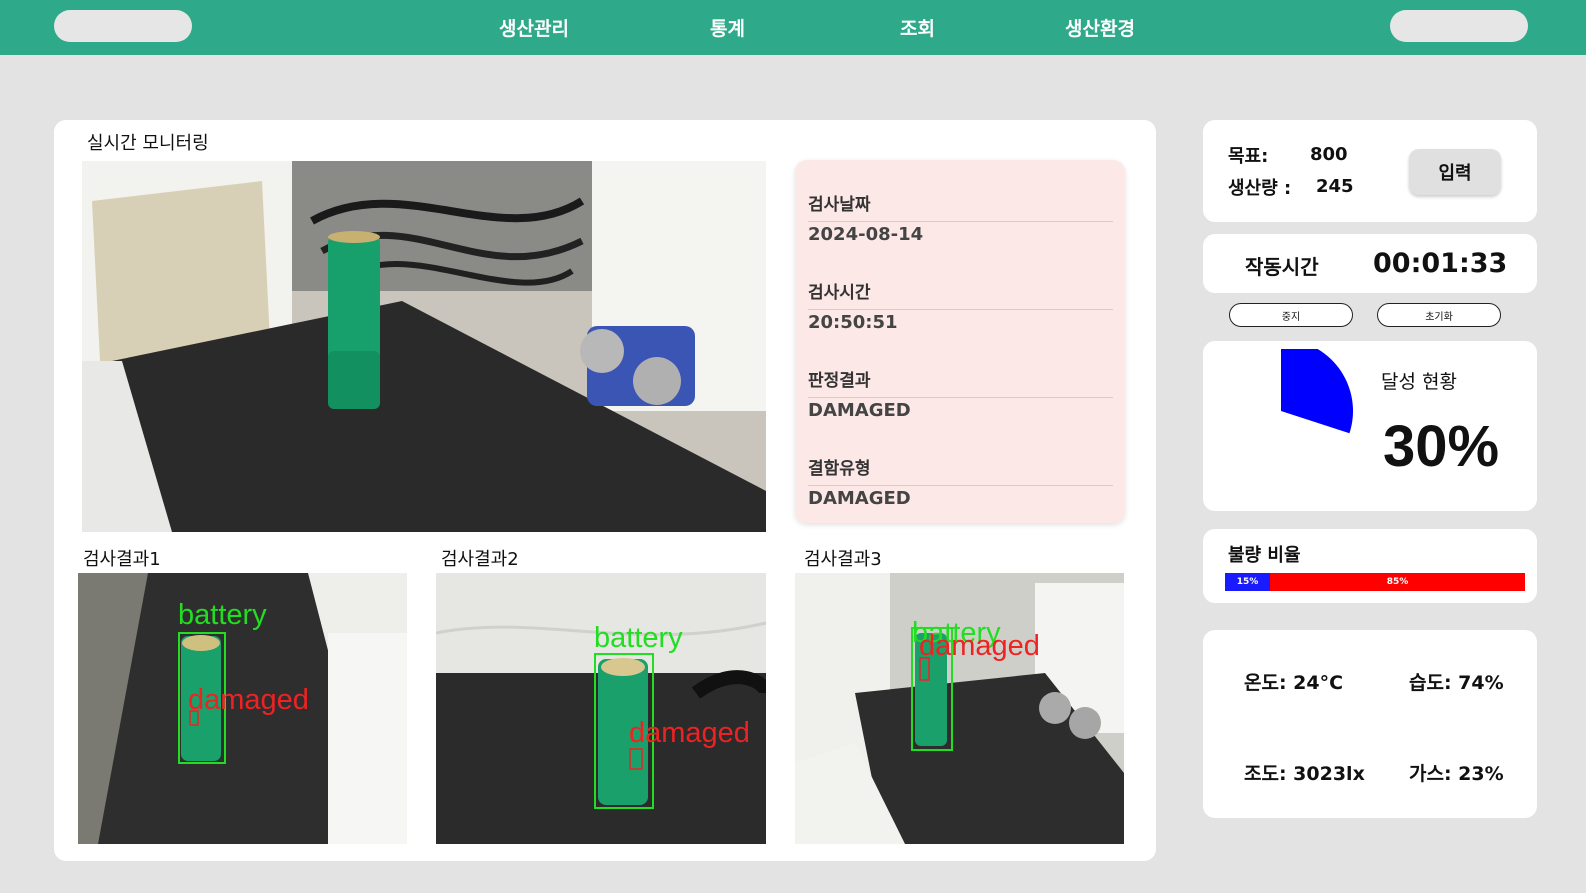 The width and height of the screenshot is (1586, 893). Describe the element at coordinates (960, 206) in the screenshot. I see `inspection-date-label: 검사날짜` at that location.